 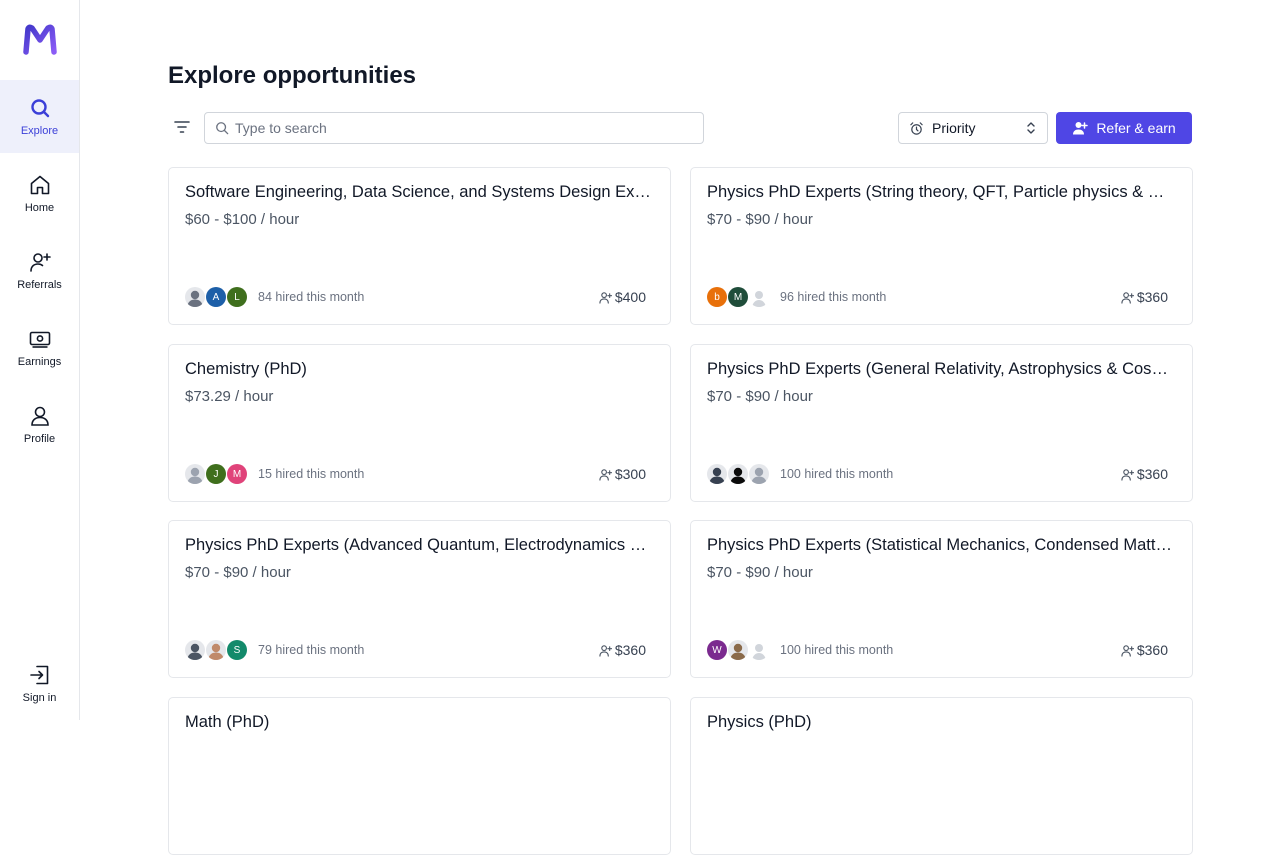 What do you see at coordinates (415, 474) in the screenshot?
I see `card-footer: J M 15 hired this month $300` at bounding box center [415, 474].